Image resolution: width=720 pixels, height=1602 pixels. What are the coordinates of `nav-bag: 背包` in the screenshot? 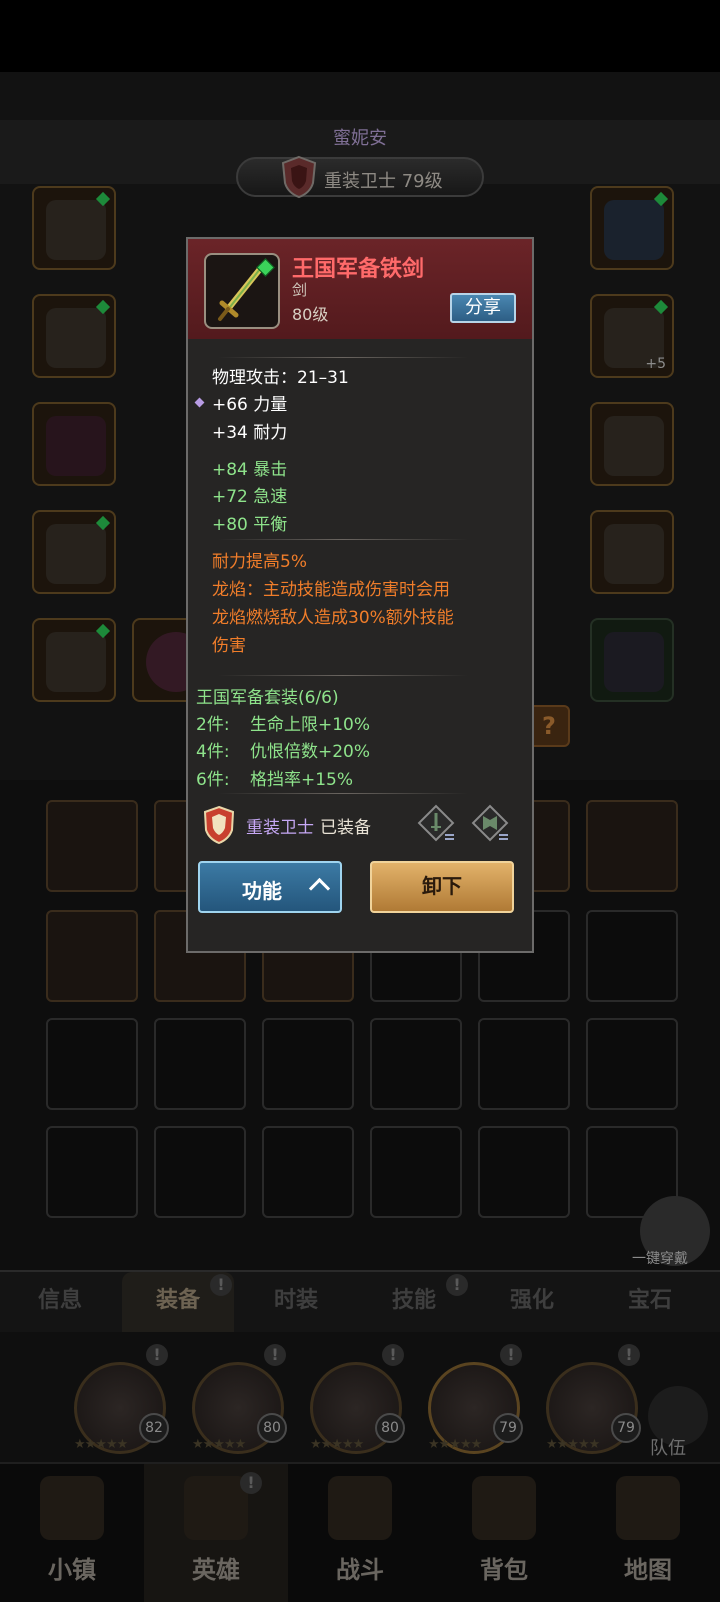 It's located at (504, 1533).